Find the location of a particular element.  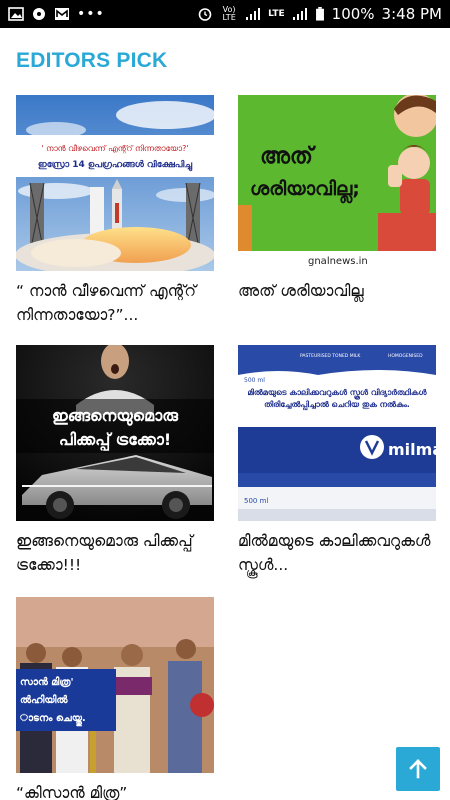

more-notifications-icon: ••• is located at coordinates (91, 14).